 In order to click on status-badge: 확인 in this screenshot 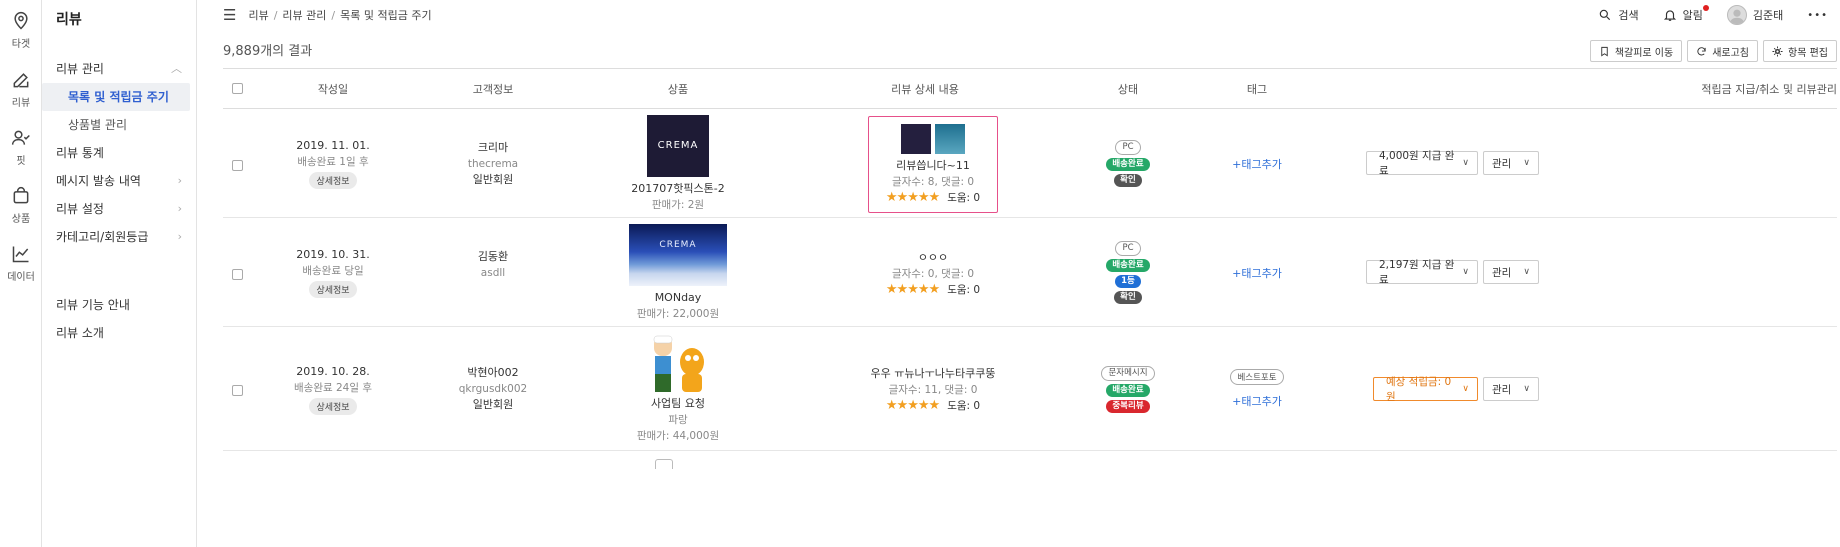, I will do `click(1128, 297)`.